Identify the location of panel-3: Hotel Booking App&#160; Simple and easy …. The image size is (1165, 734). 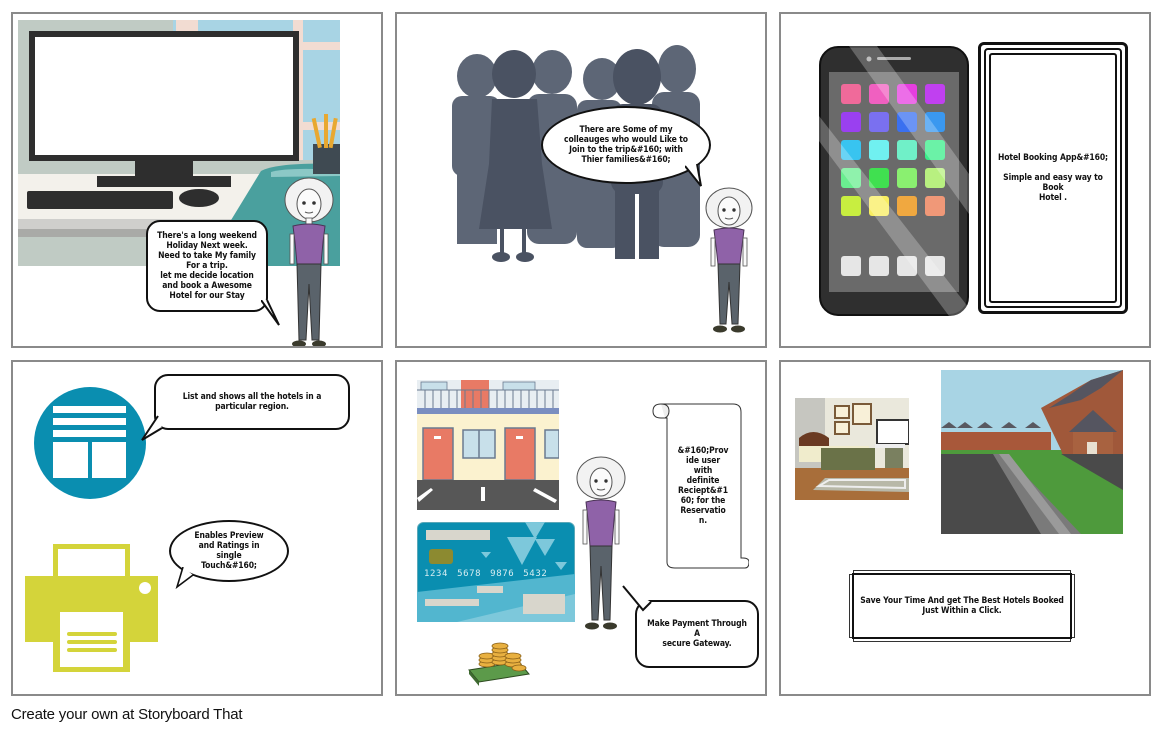
(965, 180).